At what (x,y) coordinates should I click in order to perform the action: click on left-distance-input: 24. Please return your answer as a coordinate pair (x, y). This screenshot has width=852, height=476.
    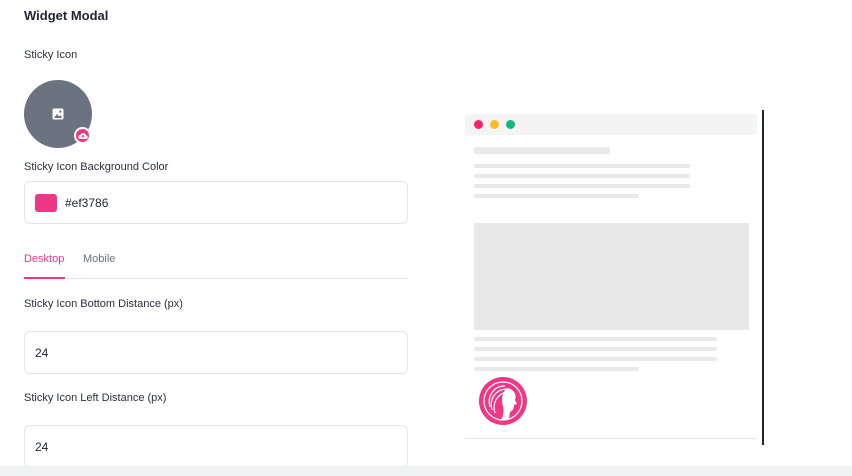
    Looking at the image, I should click on (216, 446).